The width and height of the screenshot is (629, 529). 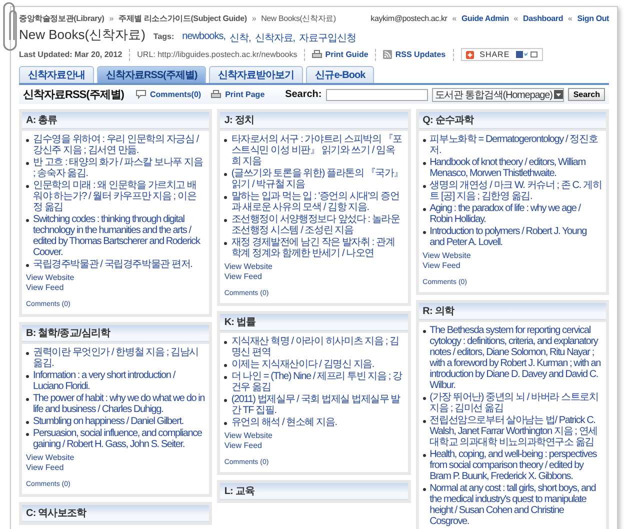 I want to click on user-email: kaykim@postech.ac.kr, so click(x=409, y=18).